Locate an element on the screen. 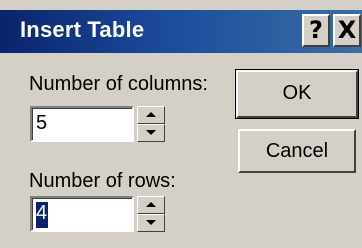  rows-increment-button is located at coordinates (151, 205).